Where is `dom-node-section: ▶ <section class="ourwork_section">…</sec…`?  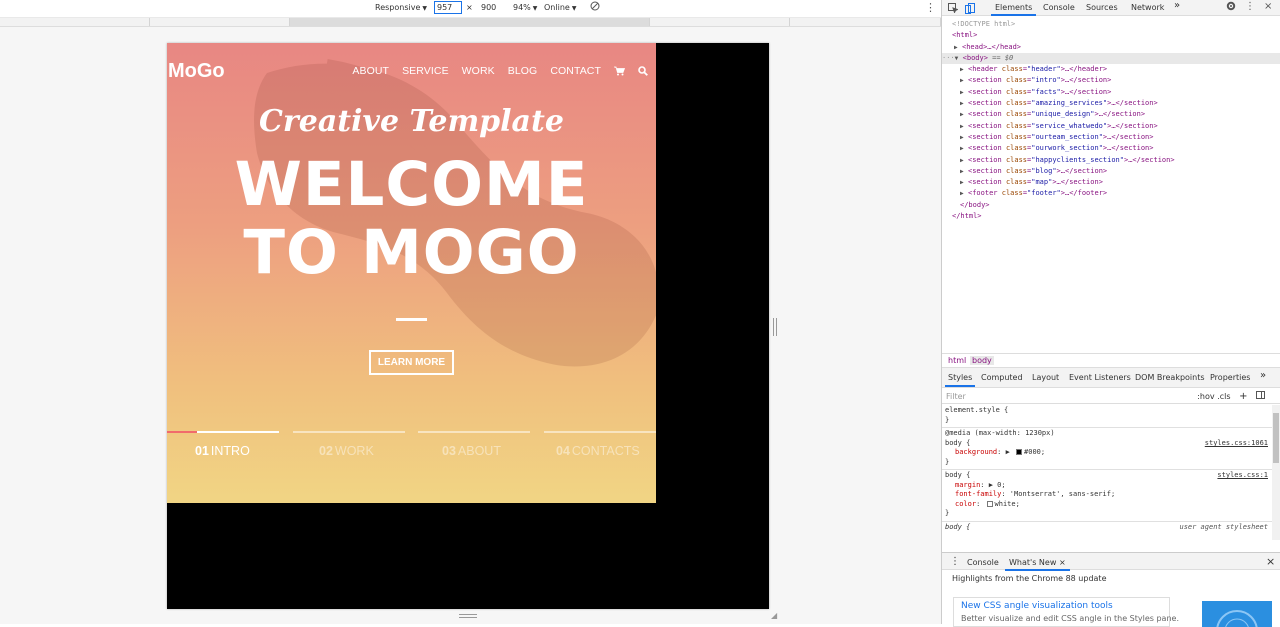
dom-node-section: ▶ <section class="ourwork_section">…</sec… is located at coordinates (1111, 148).